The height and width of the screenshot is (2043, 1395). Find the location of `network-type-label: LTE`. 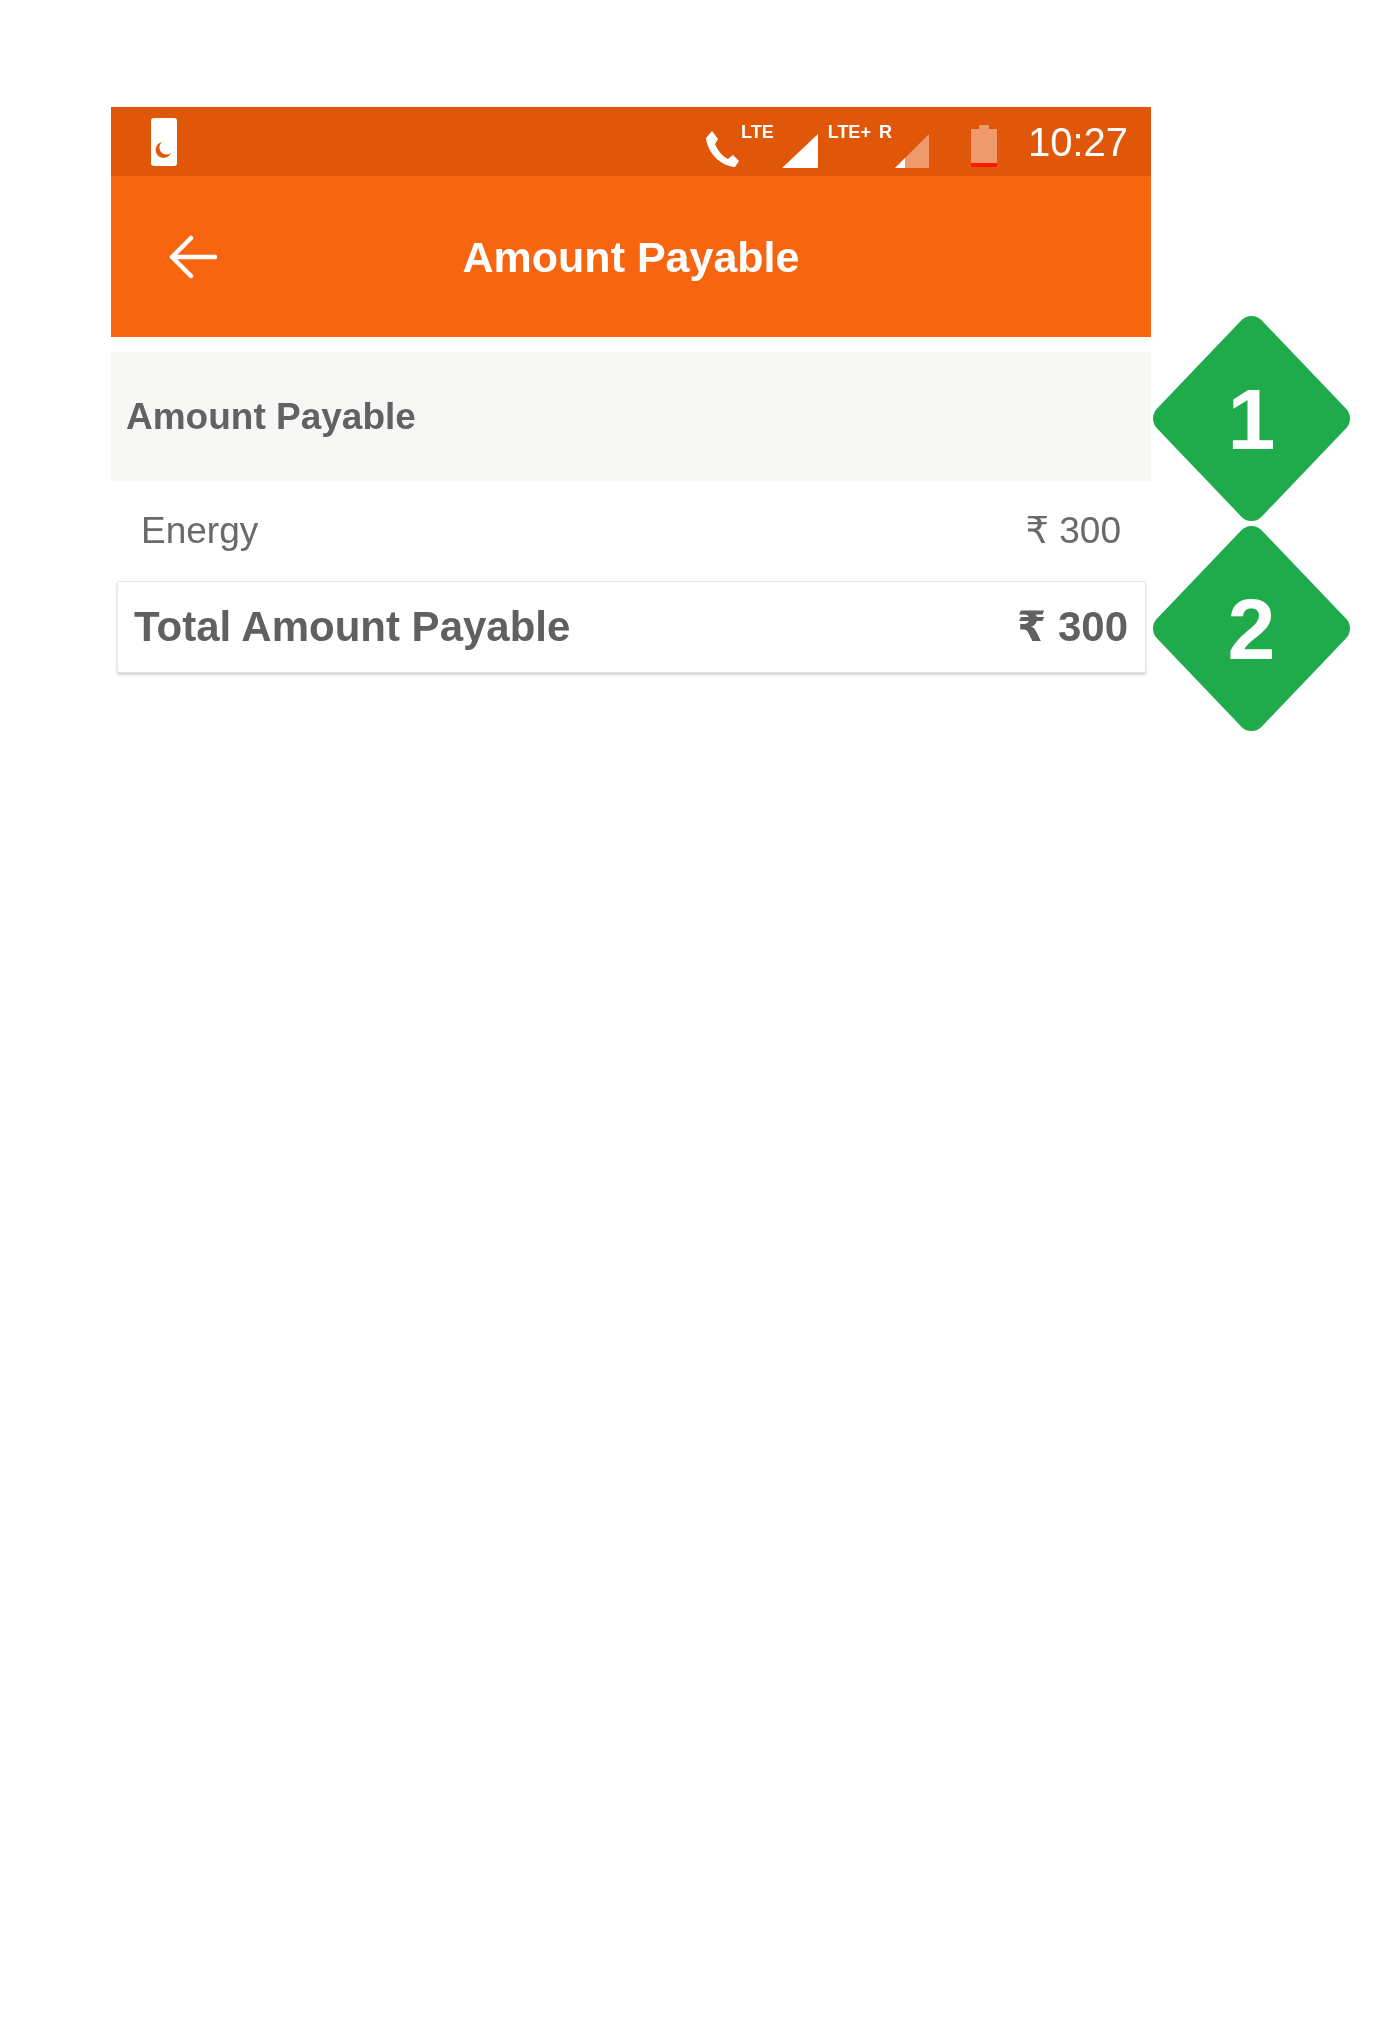

network-type-label: LTE is located at coordinates (757, 132).